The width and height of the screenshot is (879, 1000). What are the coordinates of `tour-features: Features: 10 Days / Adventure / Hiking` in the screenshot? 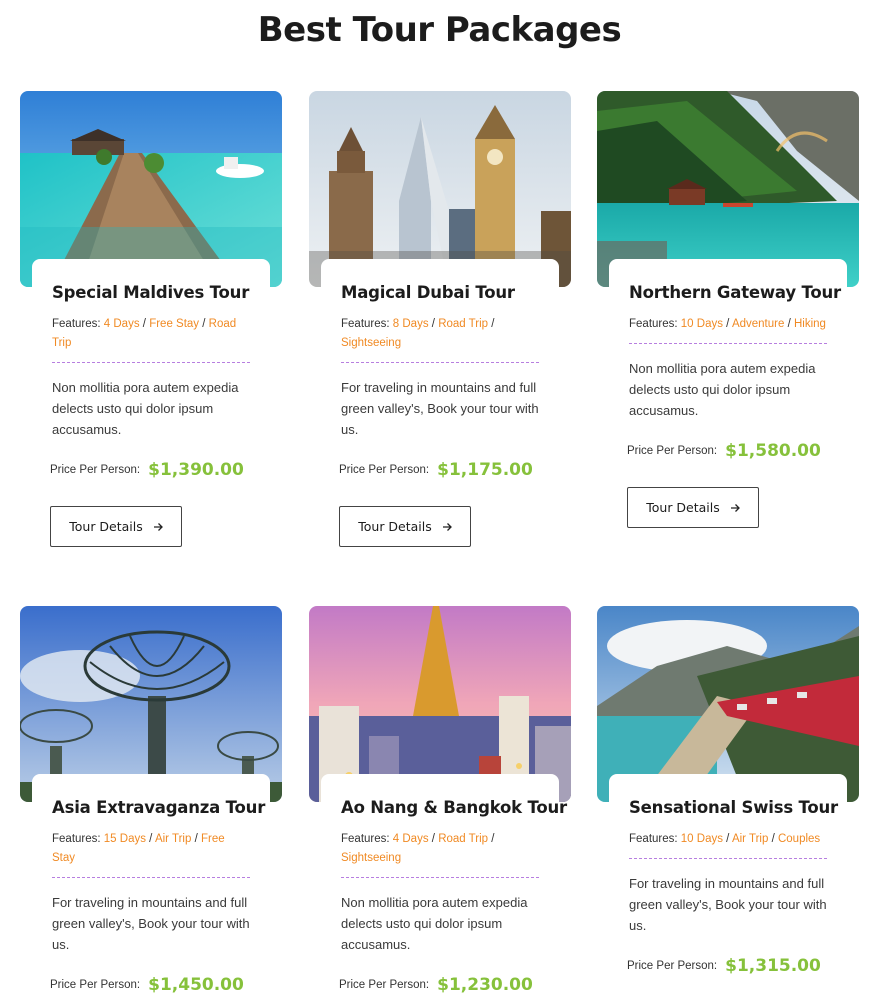 It's located at (728, 329).